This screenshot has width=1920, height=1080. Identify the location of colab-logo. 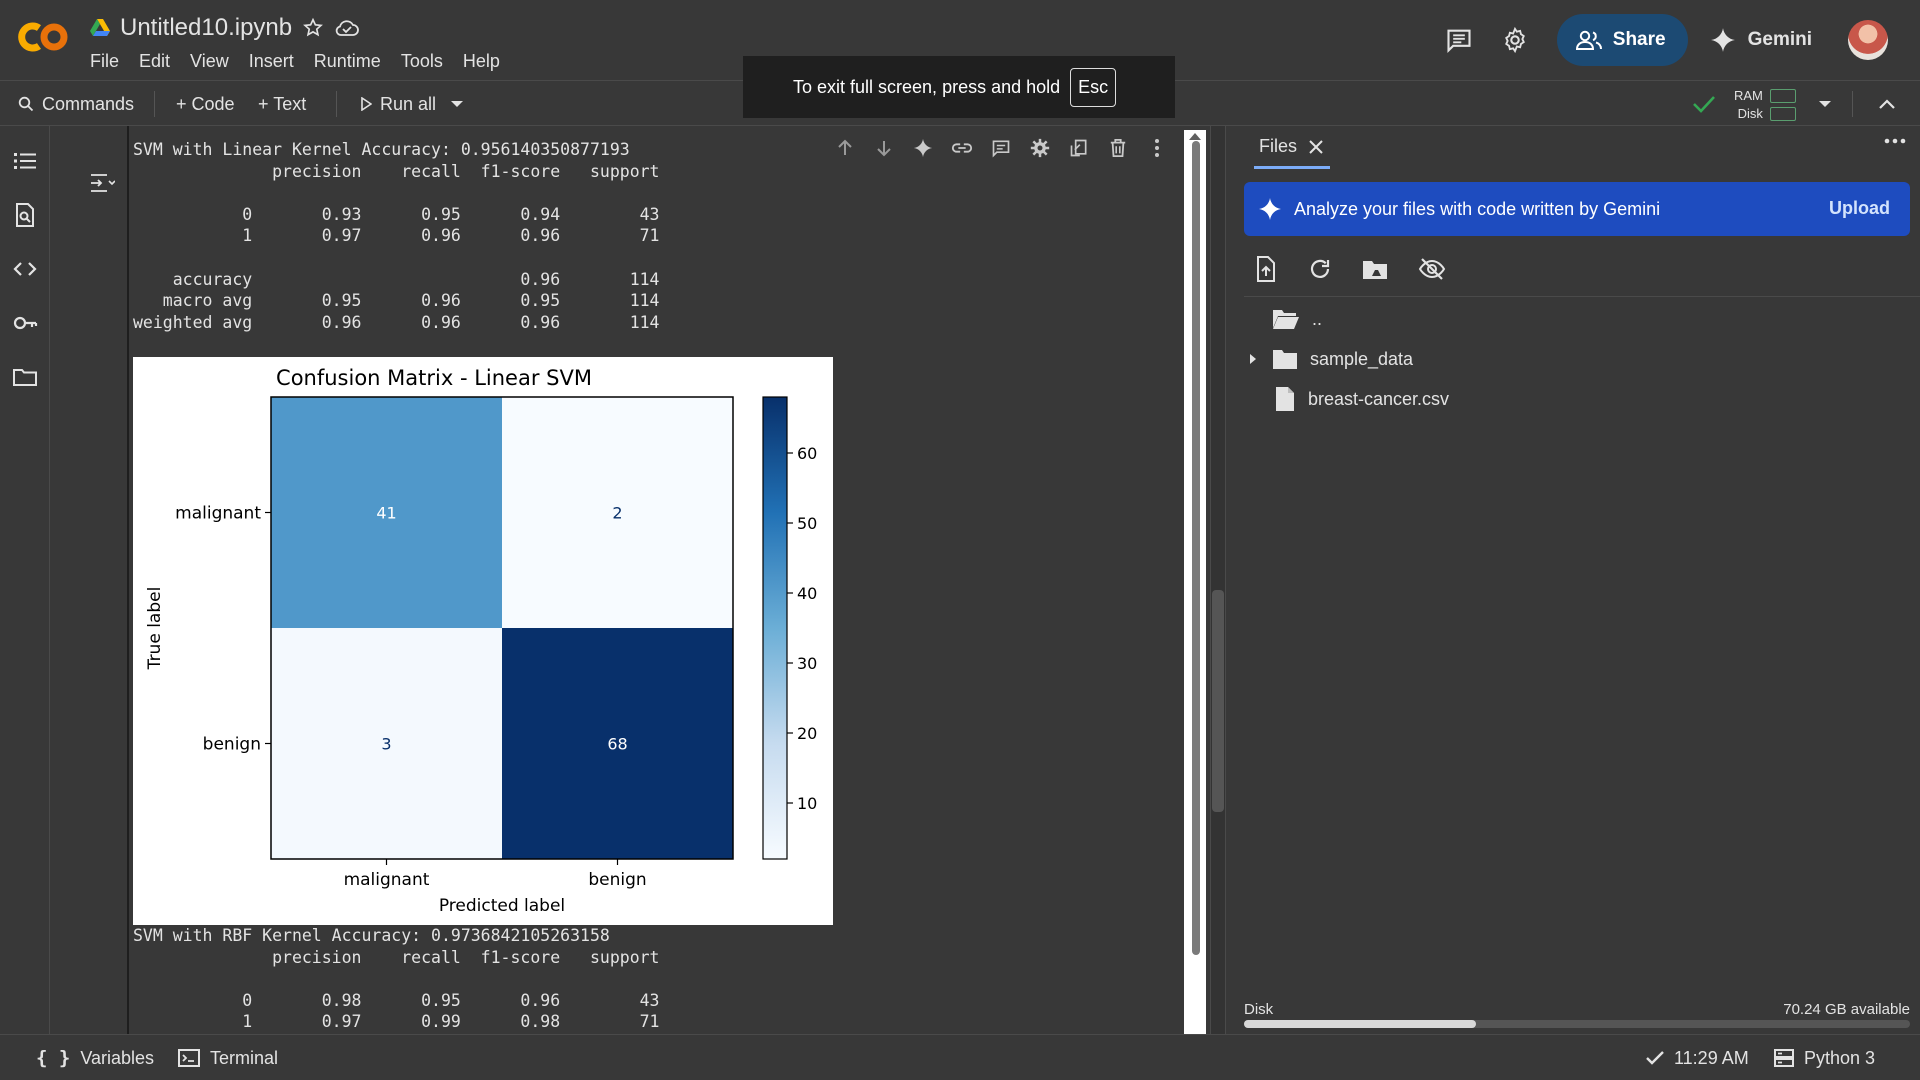
(45, 37).